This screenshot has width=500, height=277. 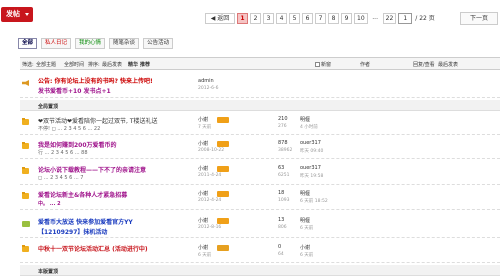 What do you see at coordinates (94, 65) in the screenshot?
I see `sort-label: 排序:` at bounding box center [94, 65].